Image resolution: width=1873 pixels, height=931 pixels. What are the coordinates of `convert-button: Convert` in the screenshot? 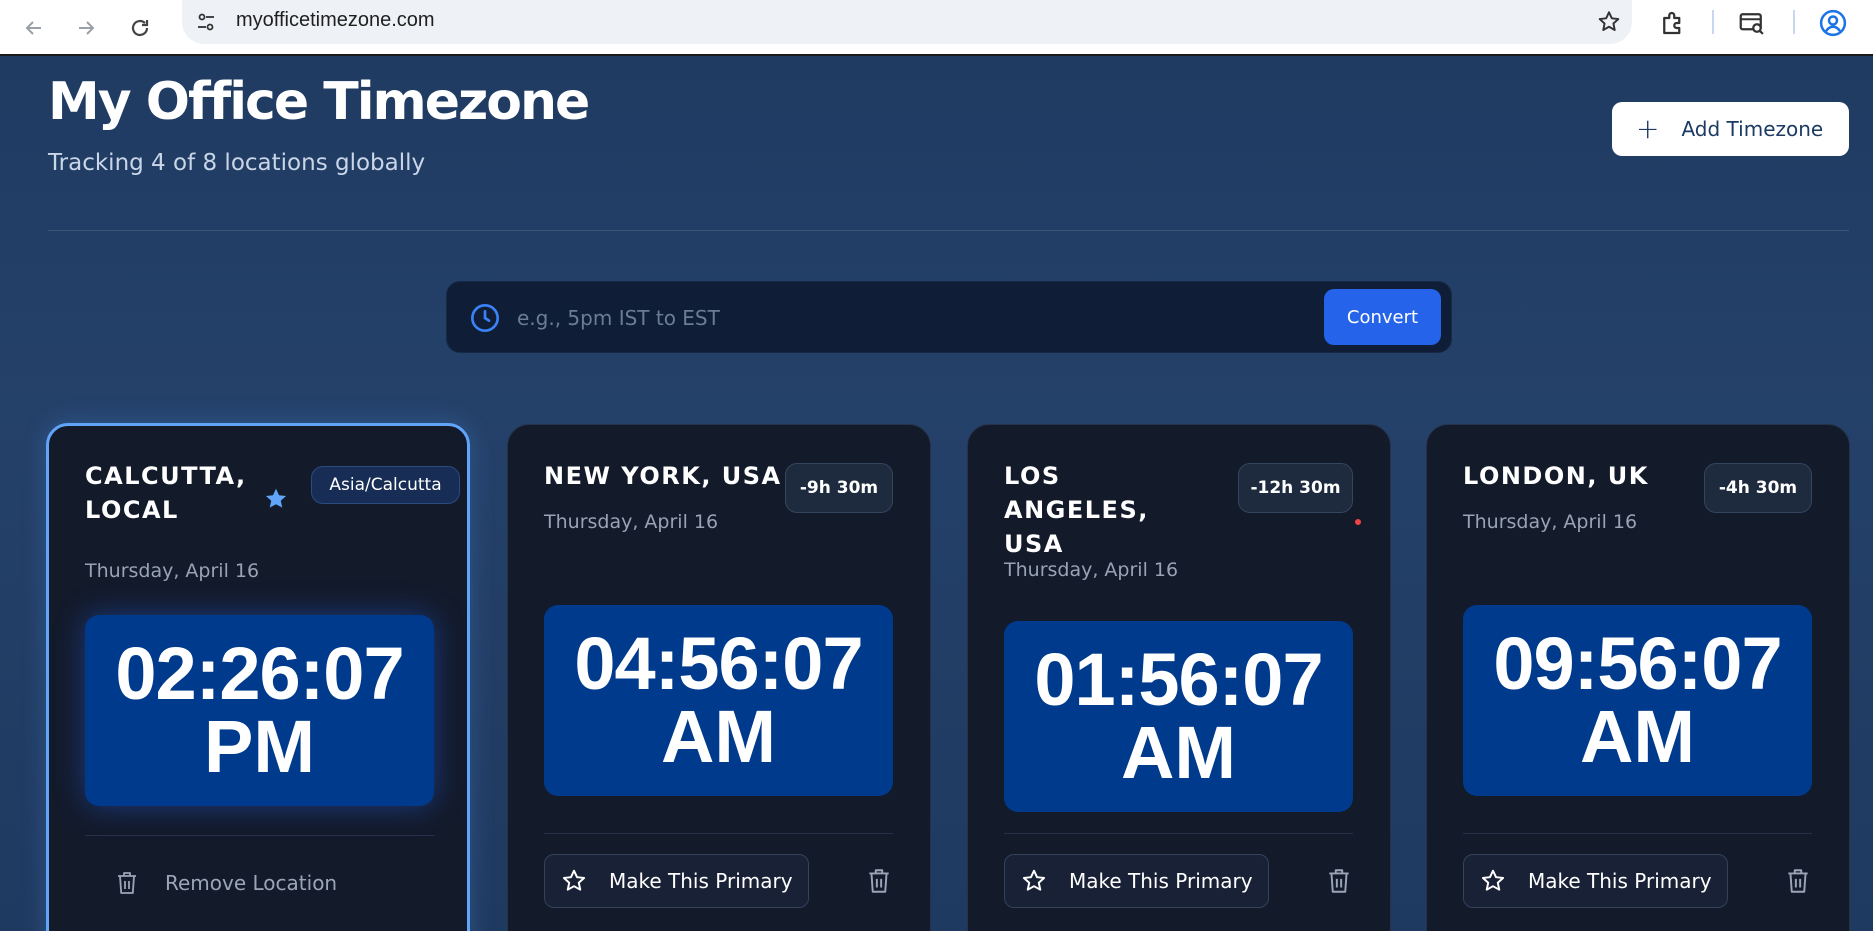 It's located at (1382, 317).